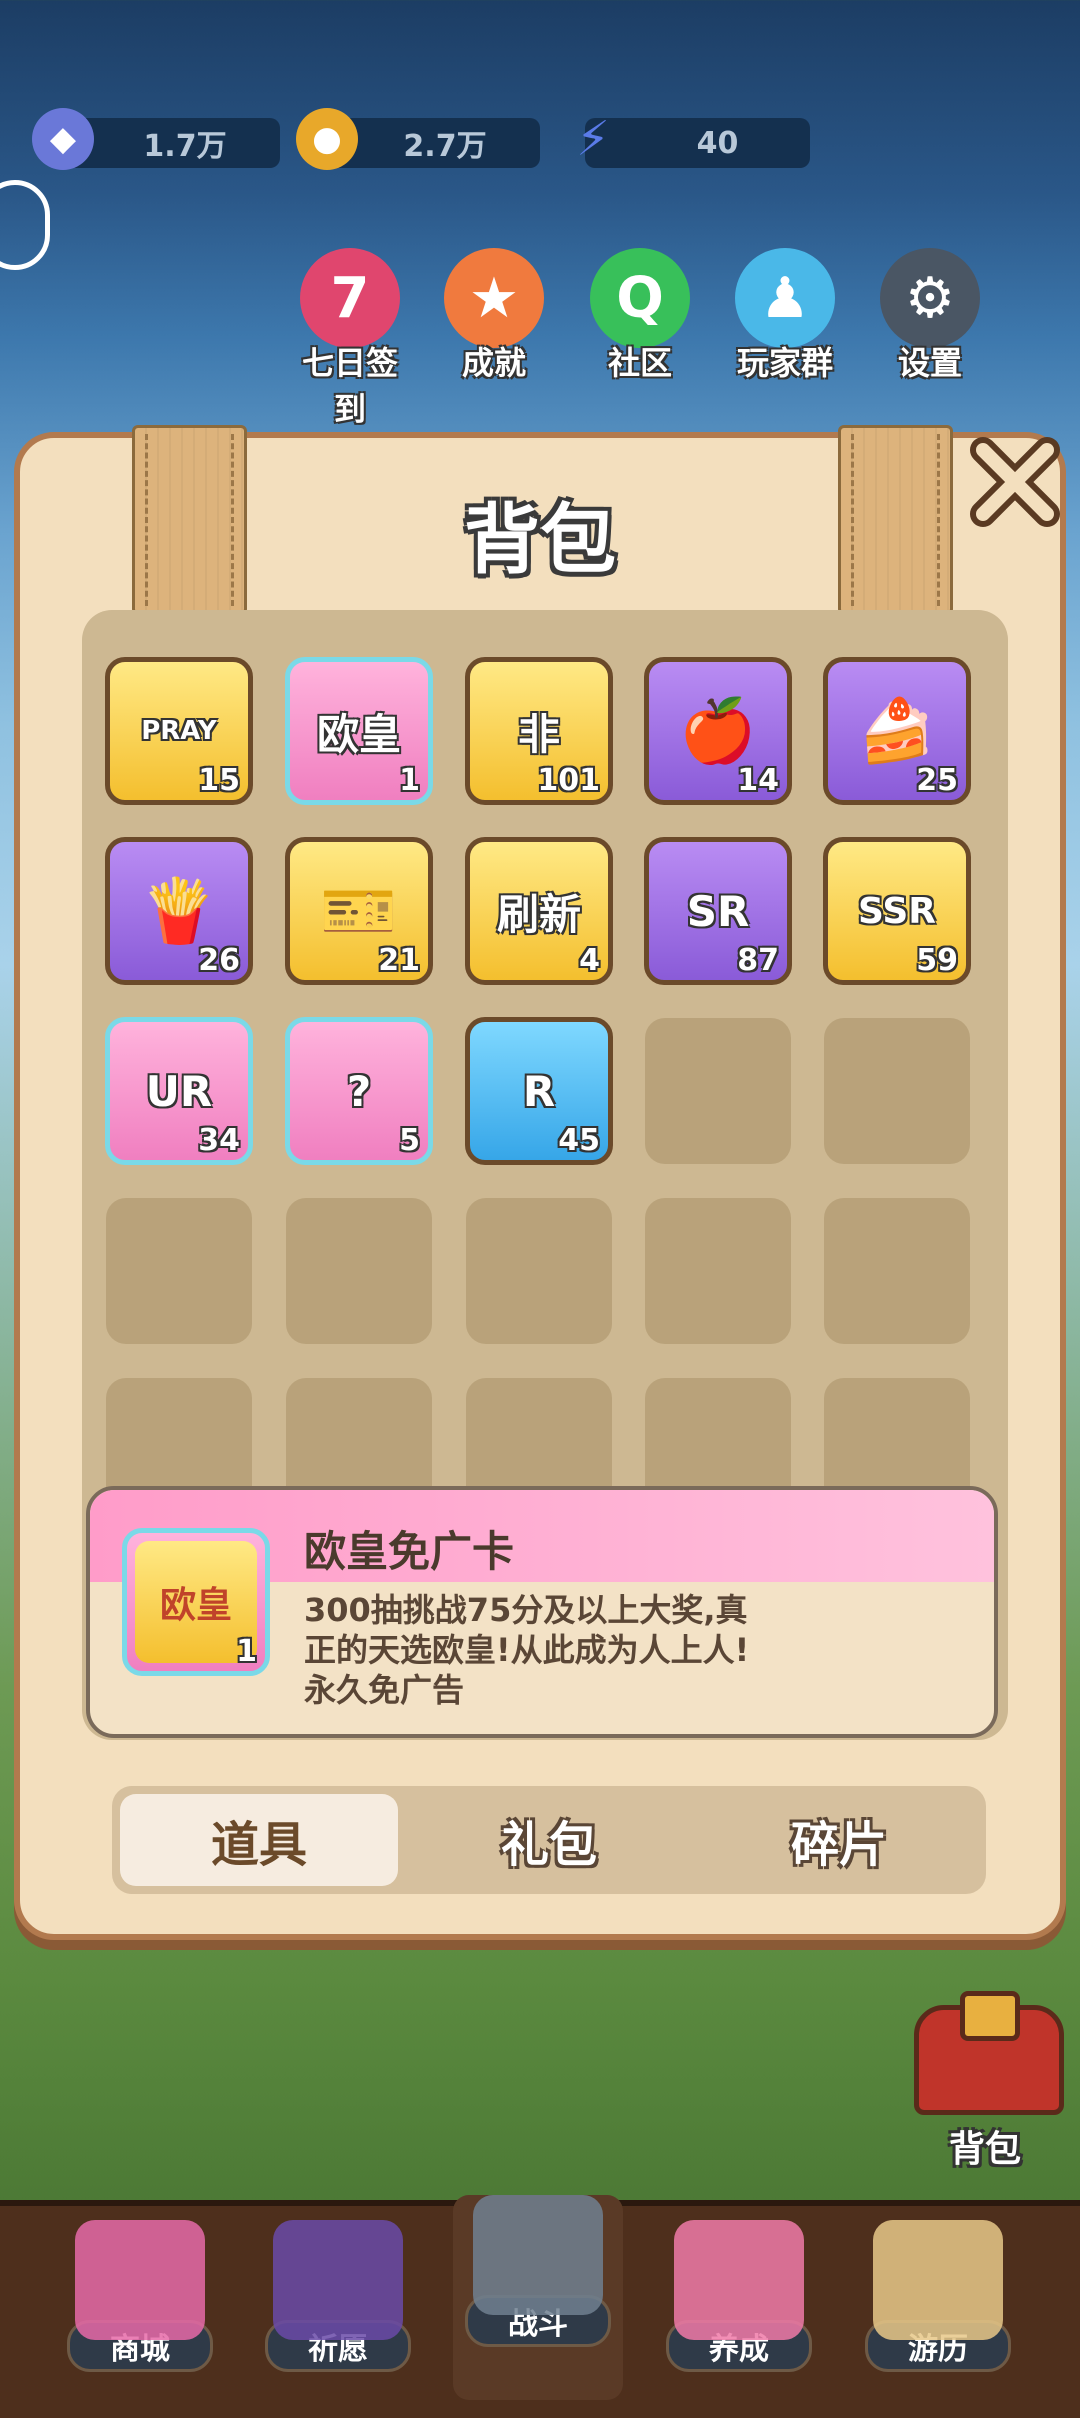 Image resolution: width=1080 pixels, height=2418 pixels. Describe the element at coordinates (358, 734) in the screenshot. I see `item-label: 欧皇` at that location.